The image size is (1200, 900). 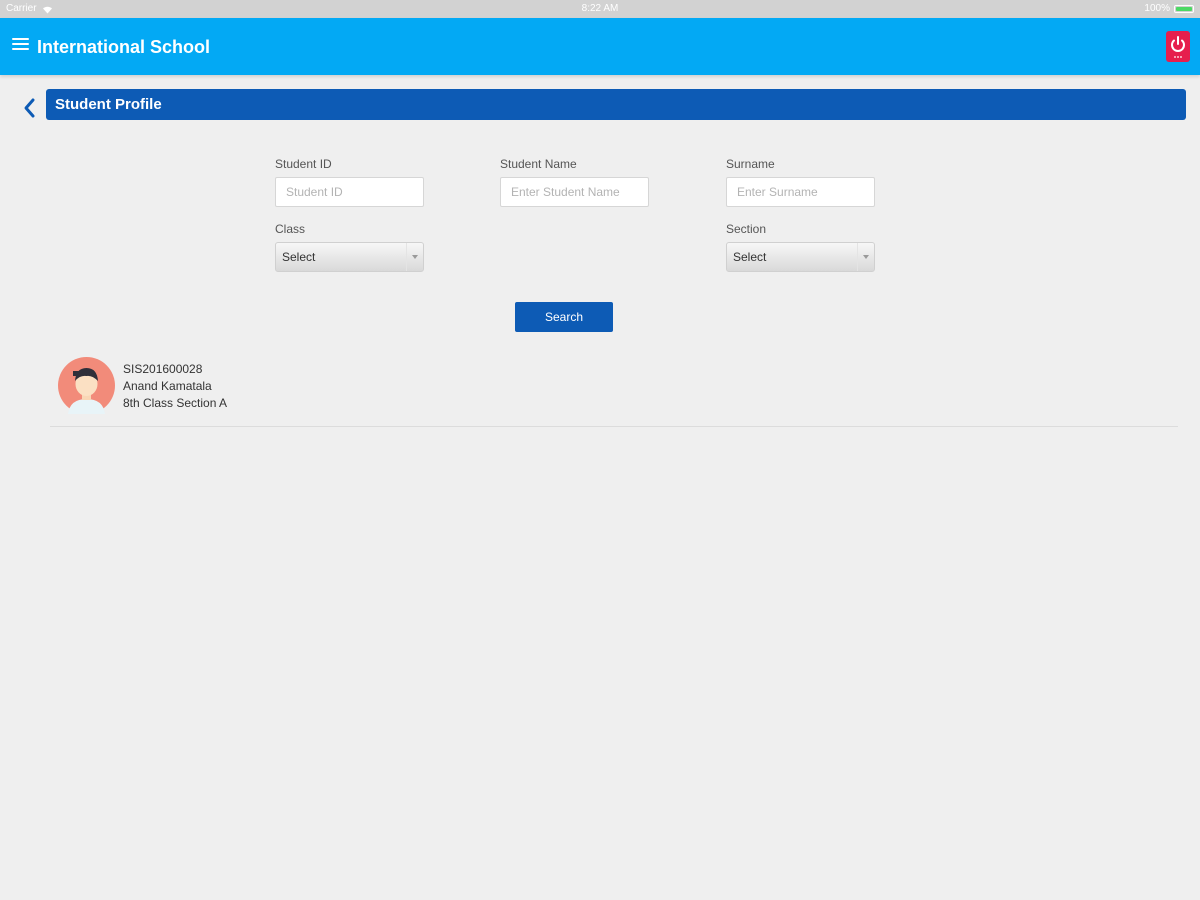 I want to click on class-select: Select, so click(x=349, y=257).